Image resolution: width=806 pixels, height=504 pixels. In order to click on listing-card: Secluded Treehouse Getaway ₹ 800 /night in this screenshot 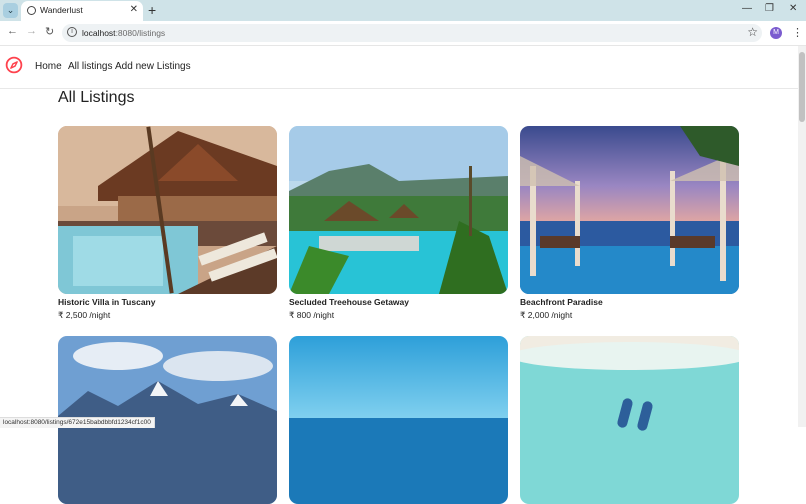, I will do `click(398, 223)`.